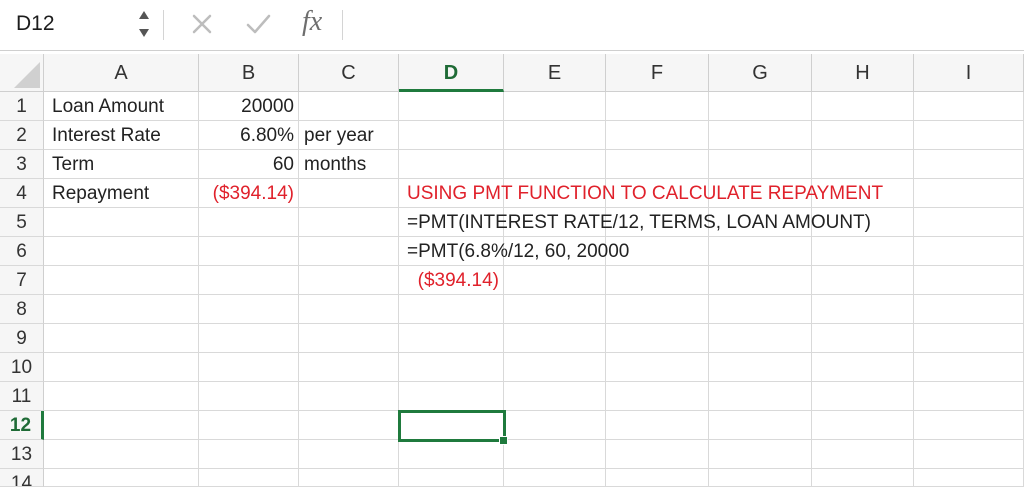  Describe the element at coordinates (22, 454) in the screenshot. I see `row-header-13: 13` at that location.